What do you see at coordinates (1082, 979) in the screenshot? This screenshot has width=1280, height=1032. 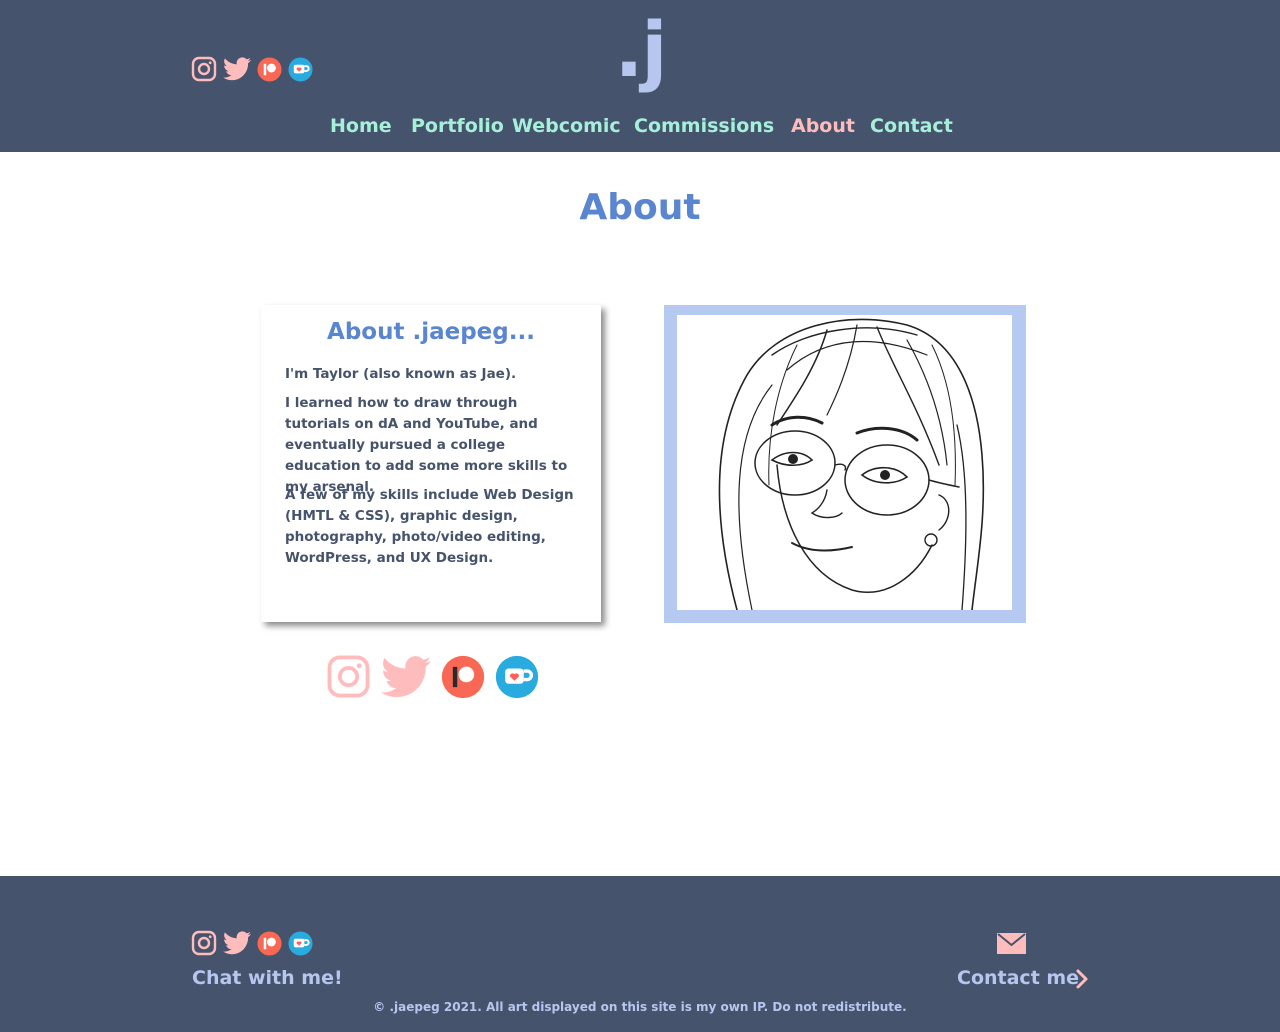 I see `chevron-right-icon` at bounding box center [1082, 979].